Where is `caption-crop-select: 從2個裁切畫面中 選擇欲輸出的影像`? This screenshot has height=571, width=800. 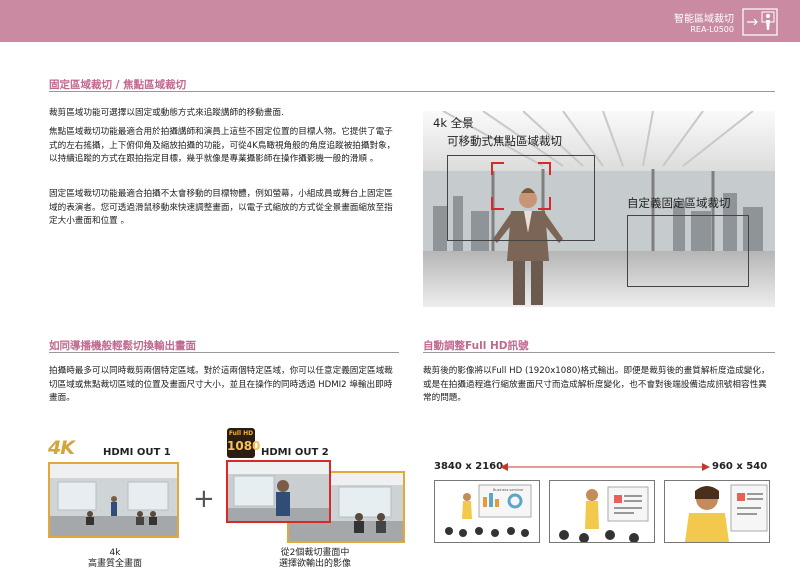 caption-crop-select: 從2個裁切畫面中 選擇欲輸出的影像 is located at coordinates (315, 559).